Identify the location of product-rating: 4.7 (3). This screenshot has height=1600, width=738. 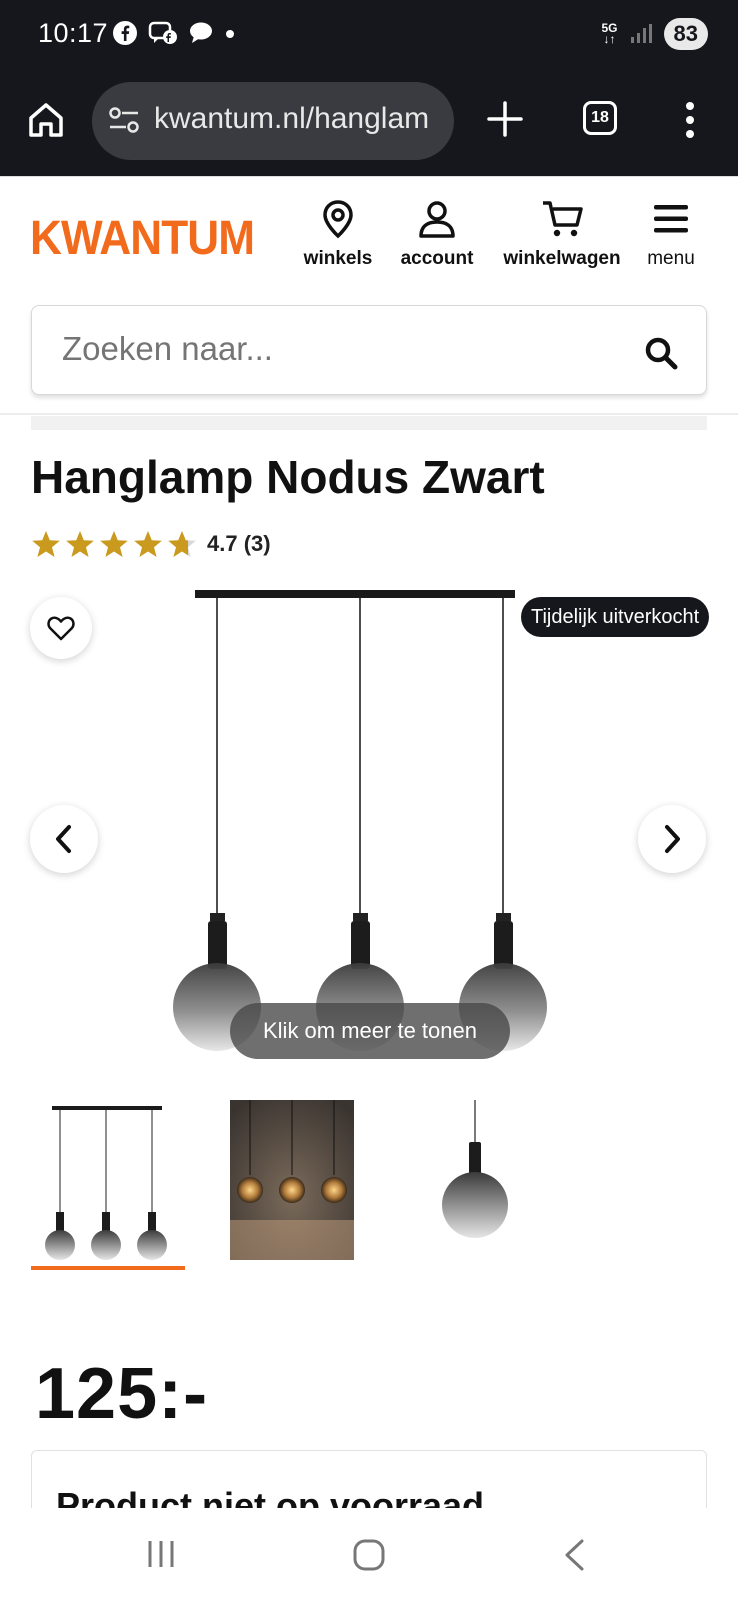
(151, 544).